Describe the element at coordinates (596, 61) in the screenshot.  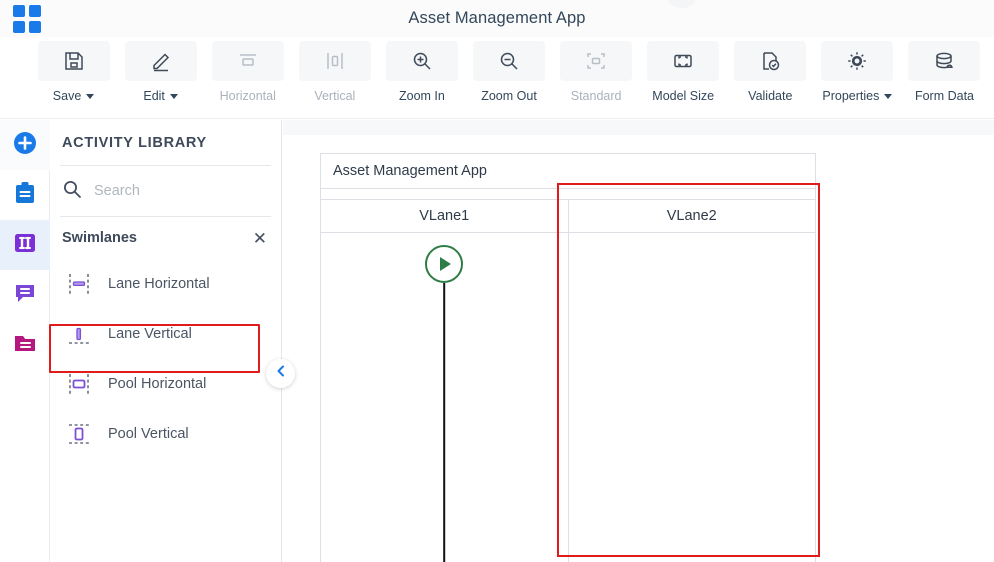
I see `standard-size-icon` at that location.